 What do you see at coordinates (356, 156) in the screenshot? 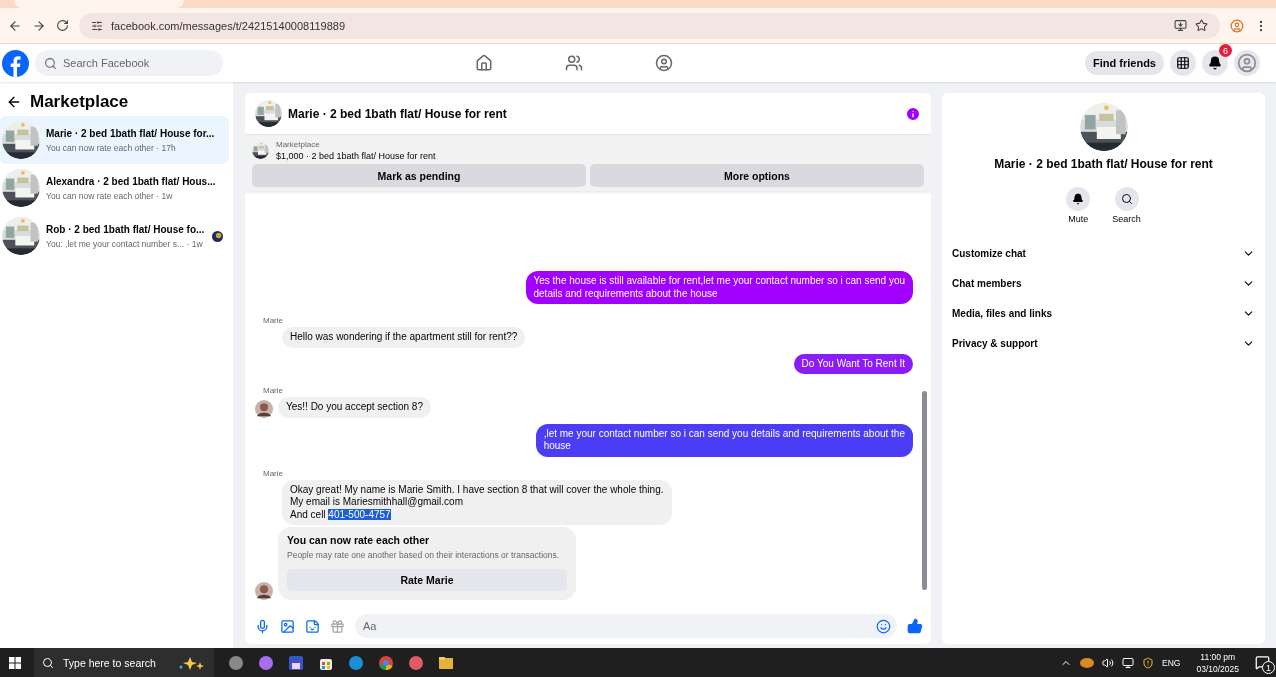
I see `listing-title: $1,000 · 2 bed 1bath flat/ House for rent` at bounding box center [356, 156].